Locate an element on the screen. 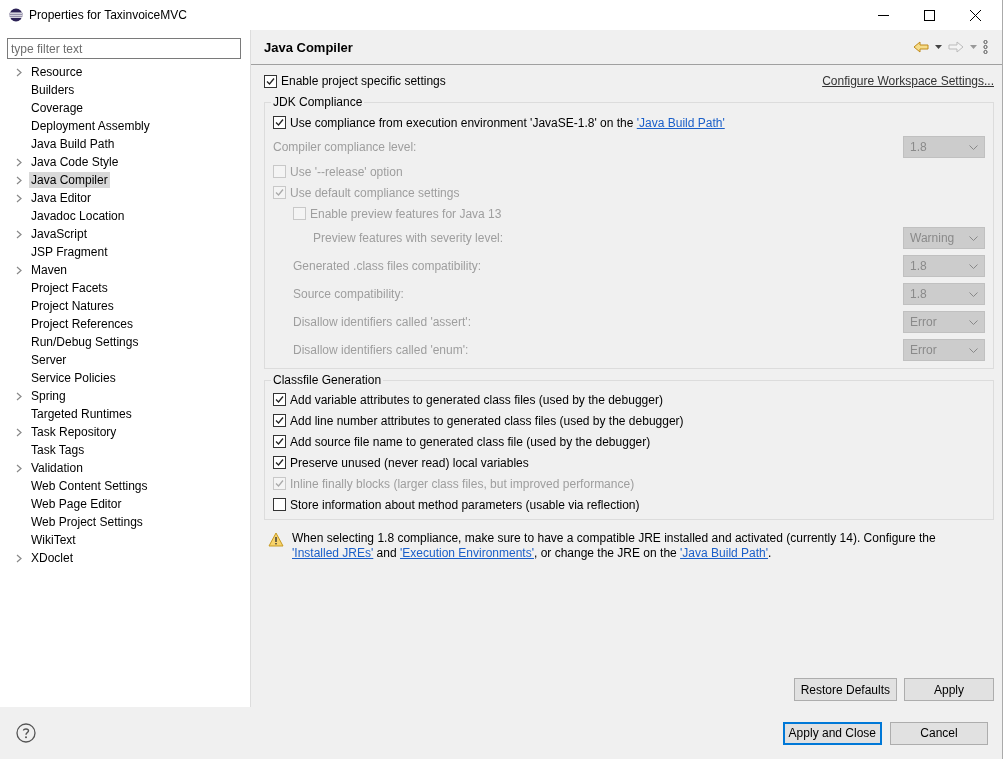 The width and height of the screenshot is (1003, 759). tree-item: Javadoc Location is located at coordinates (78, 216).